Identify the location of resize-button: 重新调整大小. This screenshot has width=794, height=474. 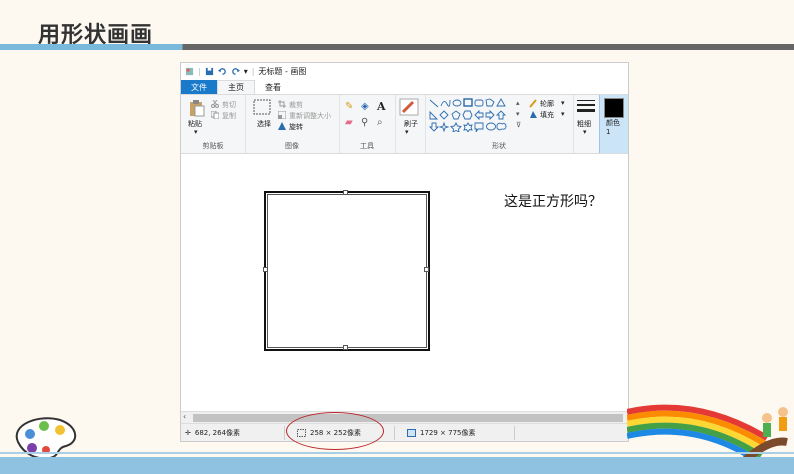
(310, 116).